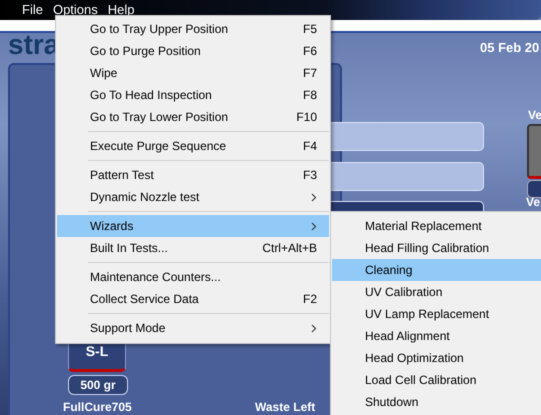 The width and height of the screenshot is (541, 415). I want to click on menu-item: Go to Purge Position F6, so click(193, 51).